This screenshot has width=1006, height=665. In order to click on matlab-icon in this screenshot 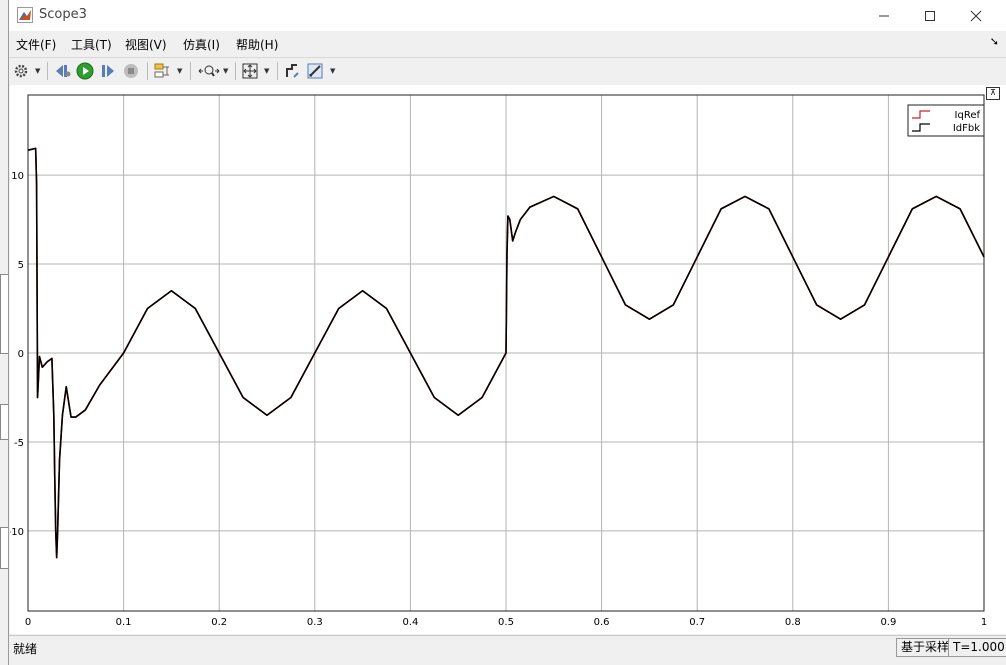, I will do `click(25, 15)`.